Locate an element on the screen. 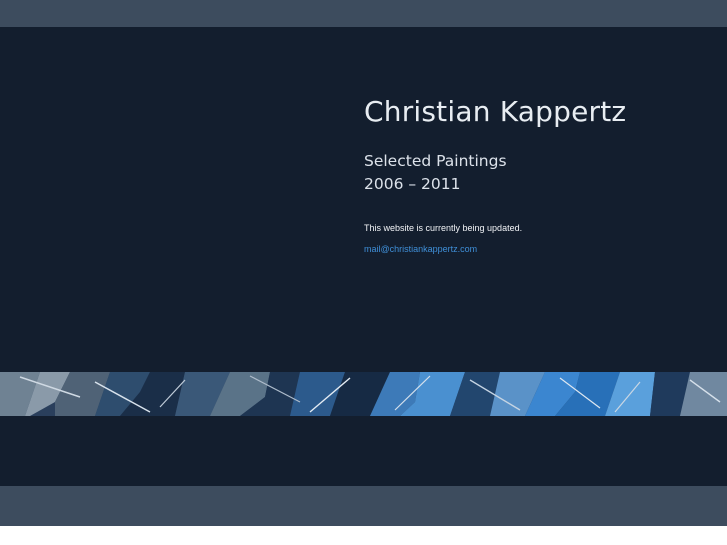  subtitle-line-years: 2006 – 2011 is located at coordinates (412, 184).